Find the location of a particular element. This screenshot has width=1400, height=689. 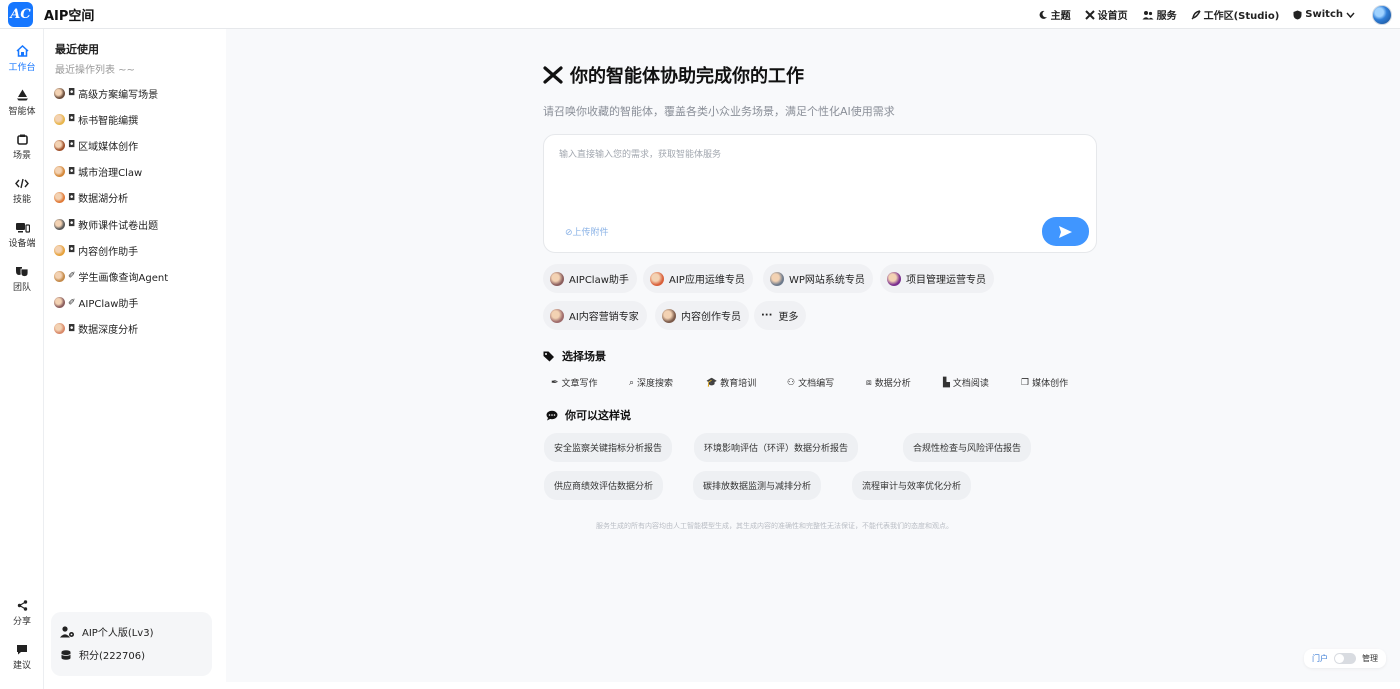

recent-item: ◘ 高级方案编写场景 is located at coordinates (139, 93).